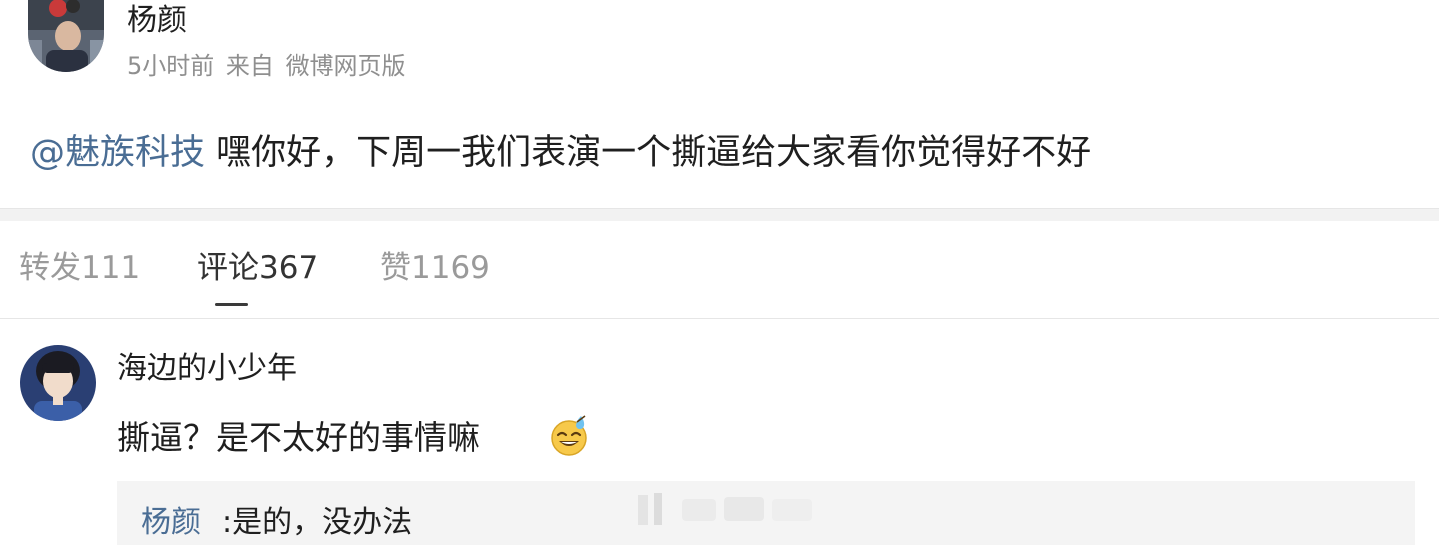 The width and height of the screenshot is (1439, 545). What do you see at coordinates (171, 66) in the screenshot?
I see `post-time: 5小时前` at bounding box center [171, 66].